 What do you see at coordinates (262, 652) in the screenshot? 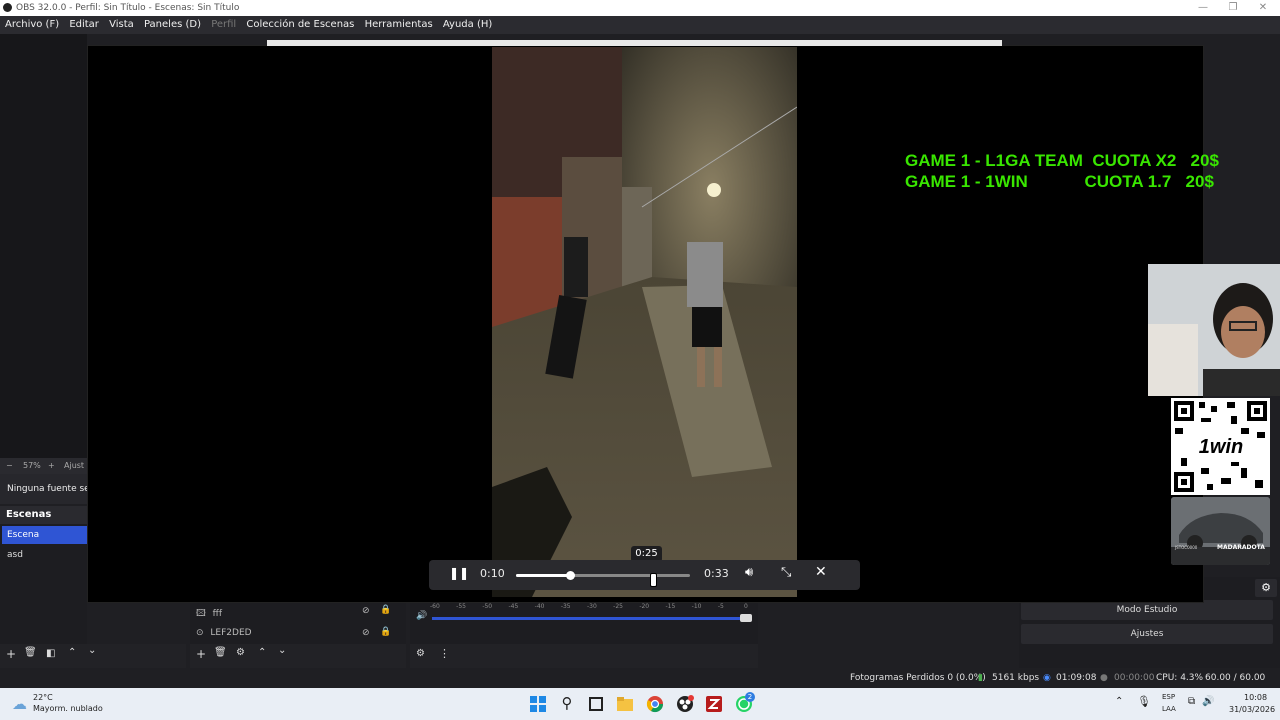
I see `source-up-icon: ⌃` at bounding box center [262, 652].